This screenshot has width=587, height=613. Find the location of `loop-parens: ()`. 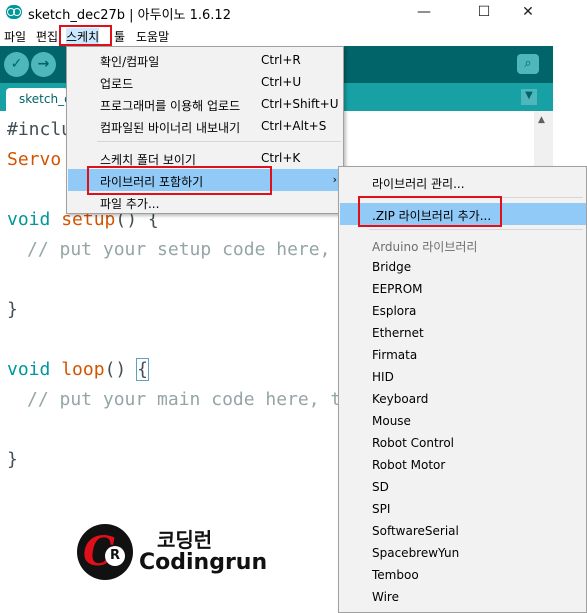

loop-parens: () is located at coordinates (121, 369).